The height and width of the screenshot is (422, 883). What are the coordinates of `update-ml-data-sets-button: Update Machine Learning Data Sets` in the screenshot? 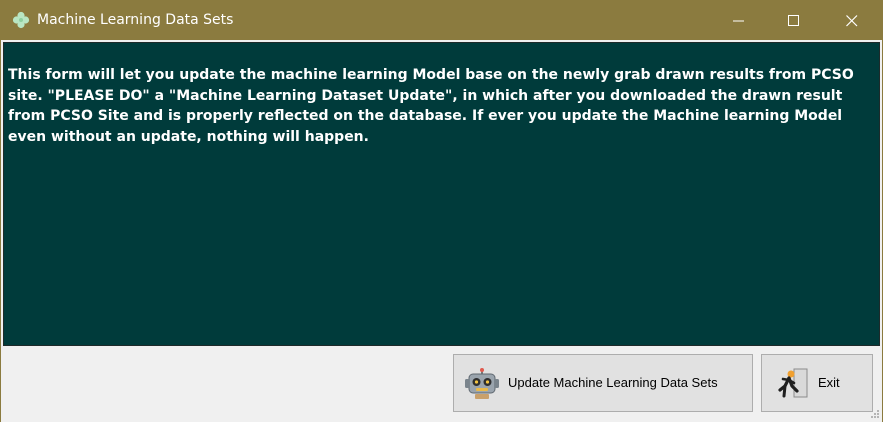 It's located at (603, 383).